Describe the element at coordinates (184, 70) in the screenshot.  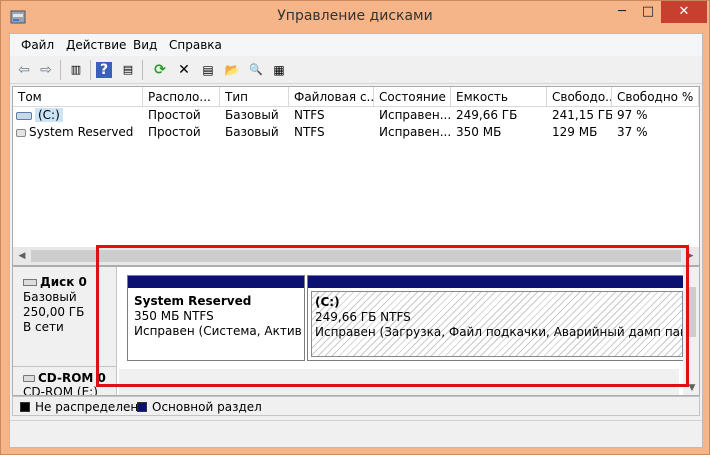
I see `delete-icon: ✕` at that location.